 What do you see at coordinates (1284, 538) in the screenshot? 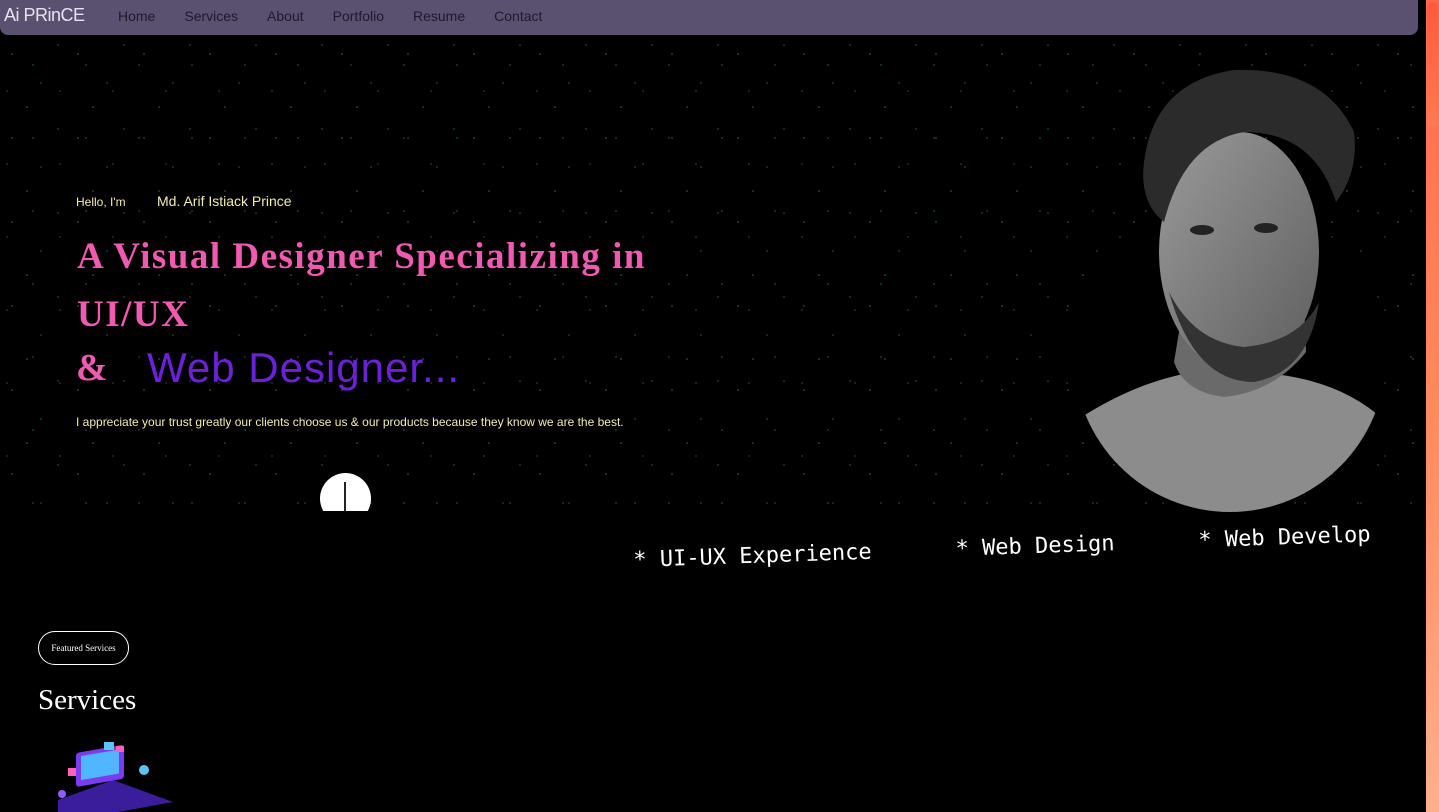
I see `marquee-item-web-develop: * Web Develop` at bounding box center [1284, 538].